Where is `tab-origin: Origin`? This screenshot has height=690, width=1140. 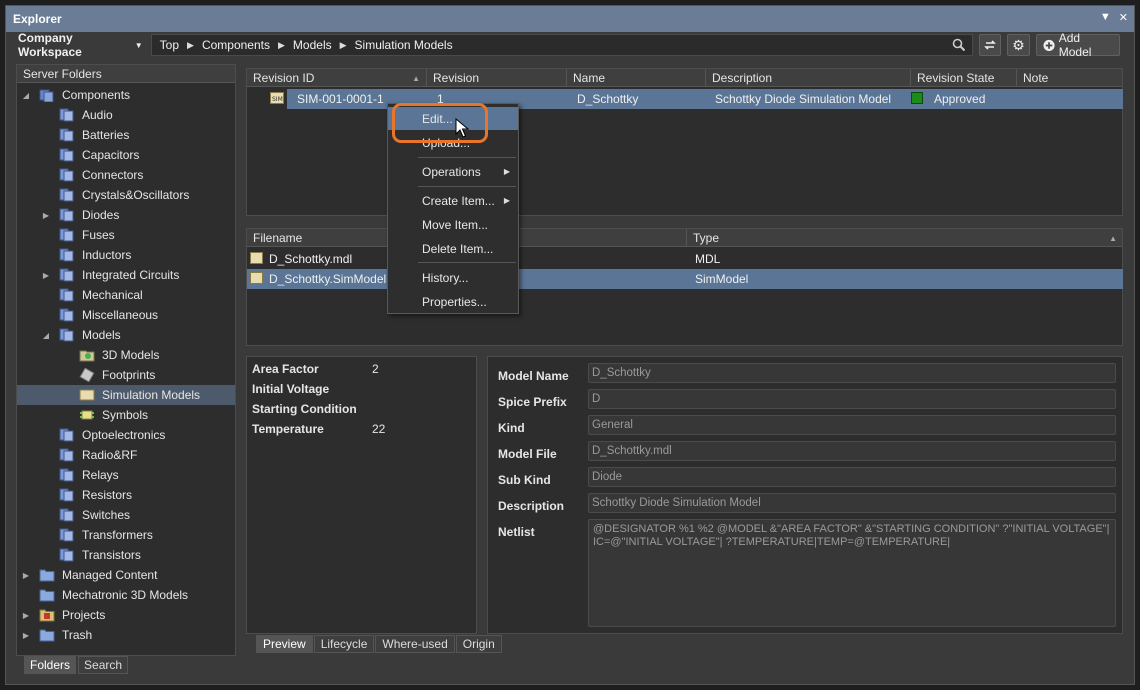
tab-origin: Origin is located at coordinates (478, 644).